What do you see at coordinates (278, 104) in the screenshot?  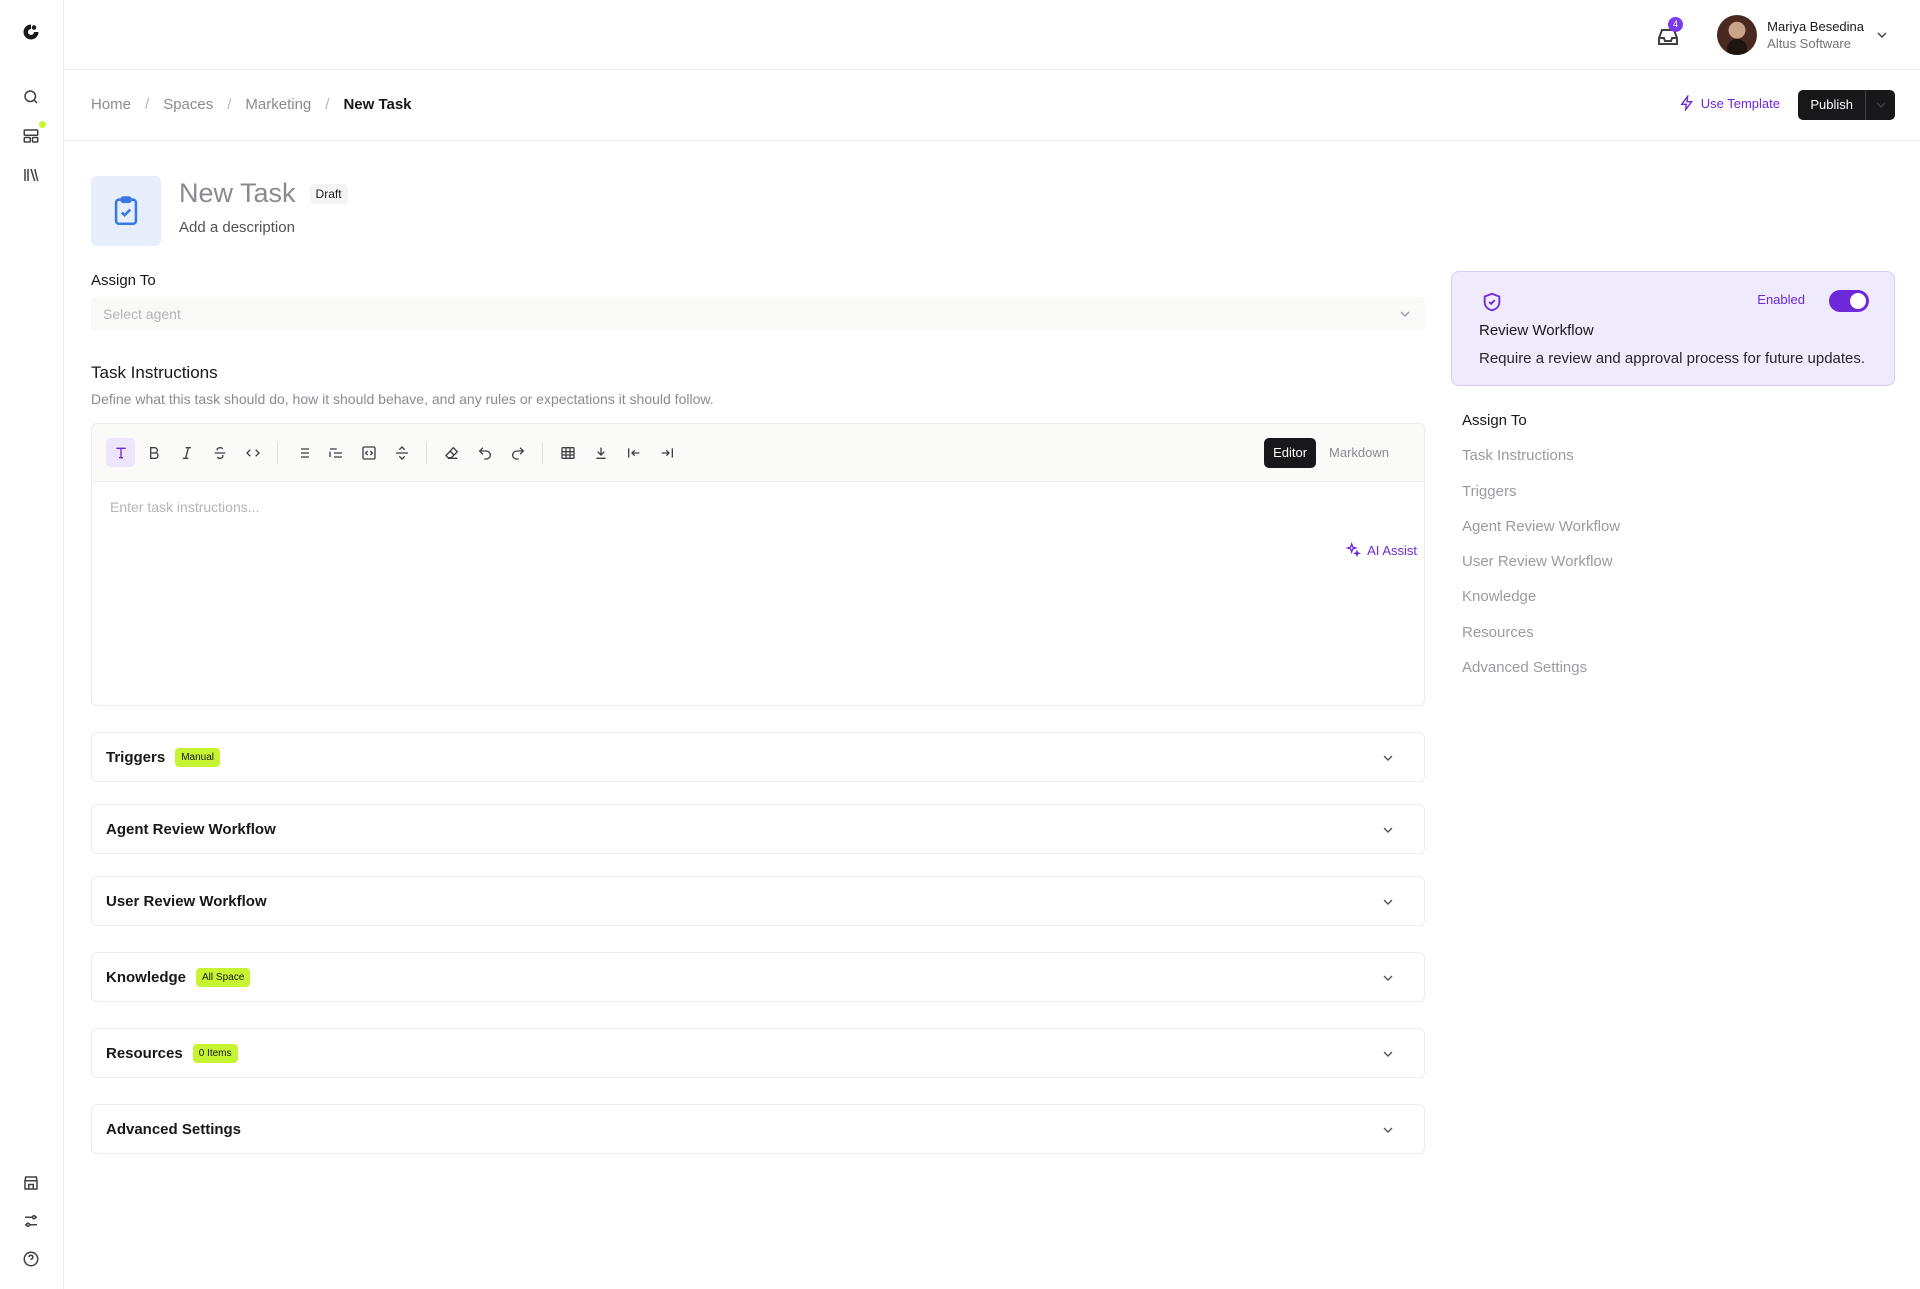 I see `breadcrumb-marketing: Marketing` at bounding box center [278, 104].